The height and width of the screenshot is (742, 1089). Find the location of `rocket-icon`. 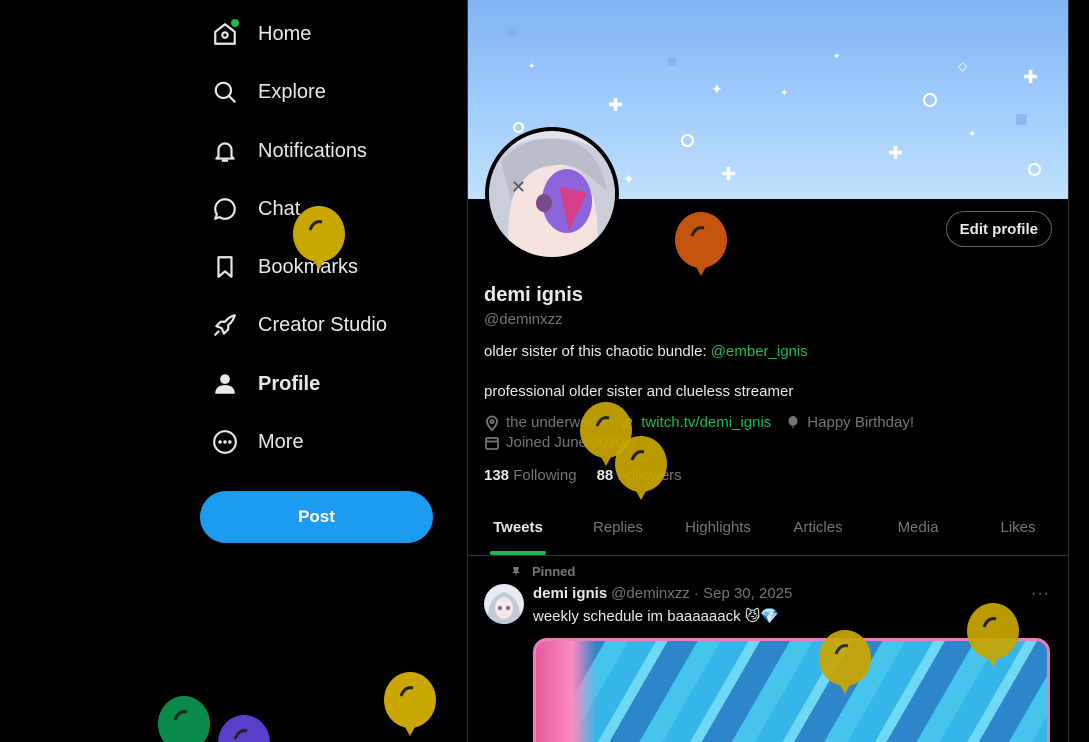

rocket-icon is located at coordinates (225, 325).